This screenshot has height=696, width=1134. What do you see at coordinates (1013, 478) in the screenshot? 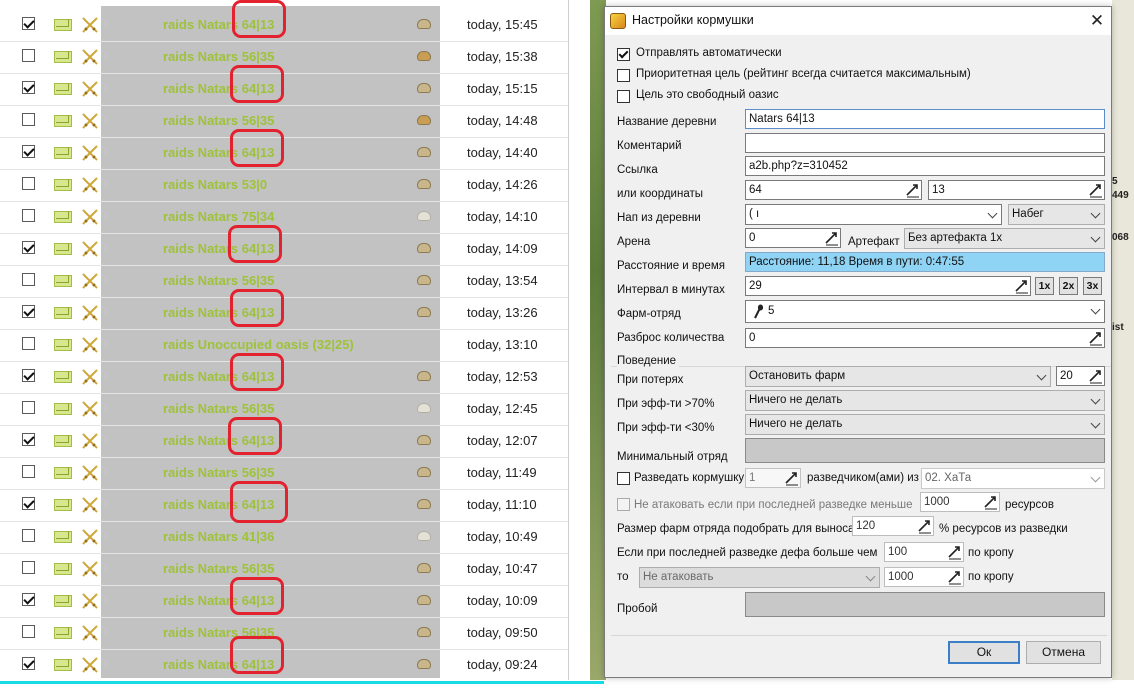
I see `scout-source-select: 02. ХаТа` at bounding box center [1013, 478].